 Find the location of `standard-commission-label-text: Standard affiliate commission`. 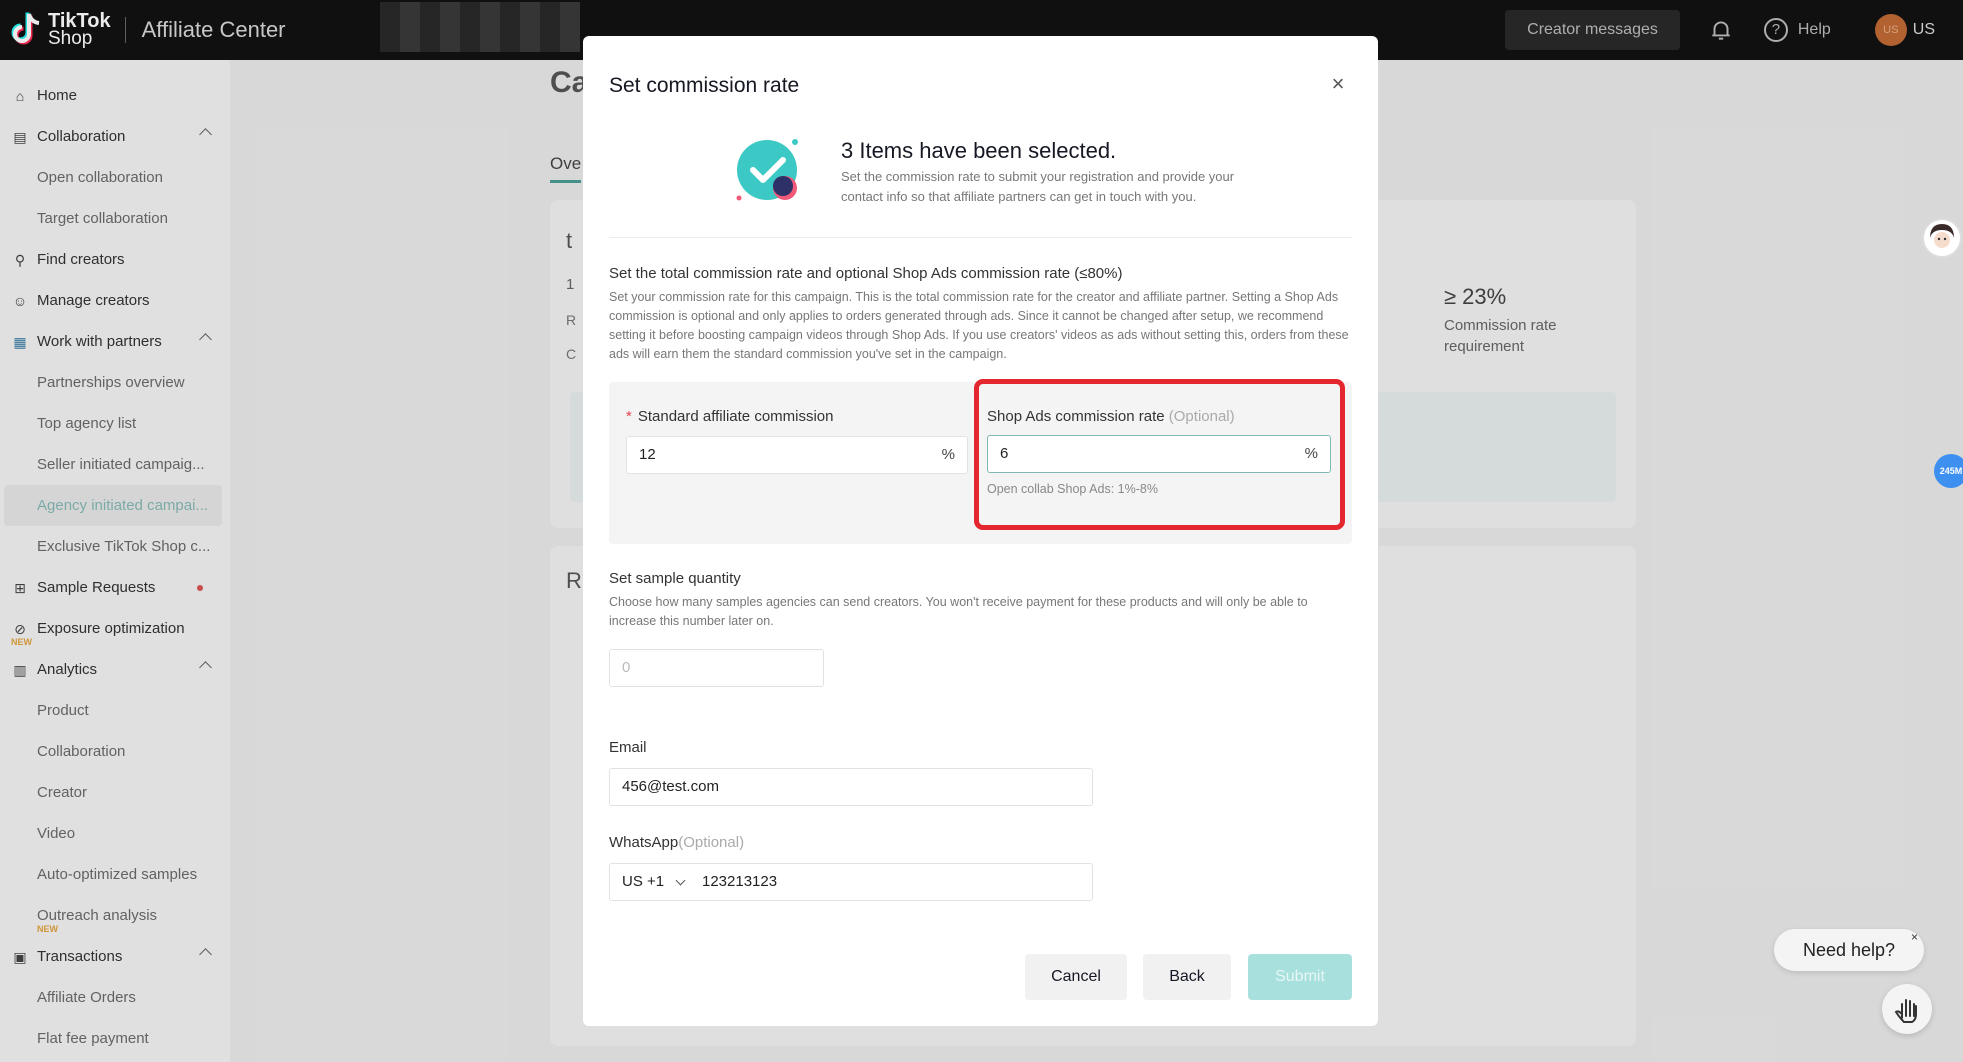

standard-commission-label-text: Standard affiliate commission is located at coordinates (735, 416).